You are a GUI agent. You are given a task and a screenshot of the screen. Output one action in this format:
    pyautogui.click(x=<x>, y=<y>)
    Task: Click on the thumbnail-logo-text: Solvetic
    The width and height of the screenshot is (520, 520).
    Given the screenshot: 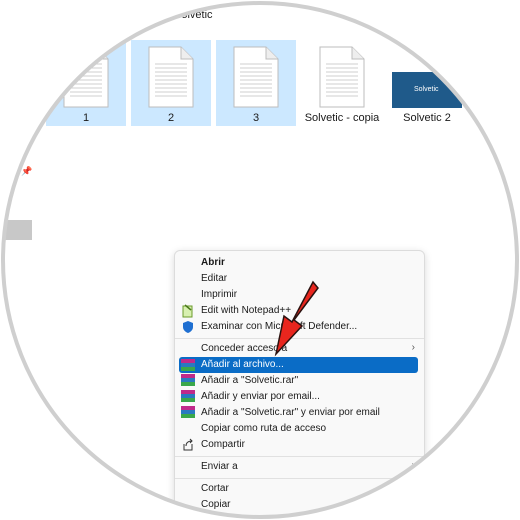 What is the action you would take?
    pyautogui.click(x=426, y=89)
    